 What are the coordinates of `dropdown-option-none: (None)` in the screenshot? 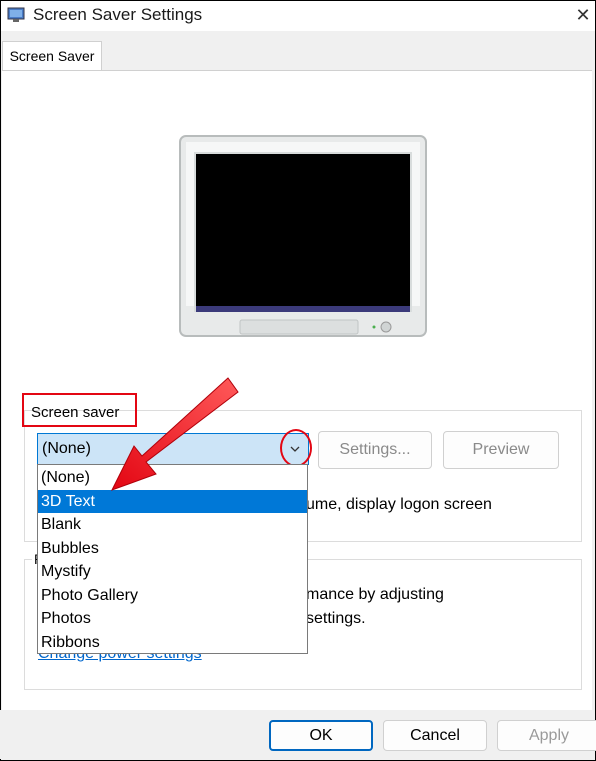 It's located at (172, 477).